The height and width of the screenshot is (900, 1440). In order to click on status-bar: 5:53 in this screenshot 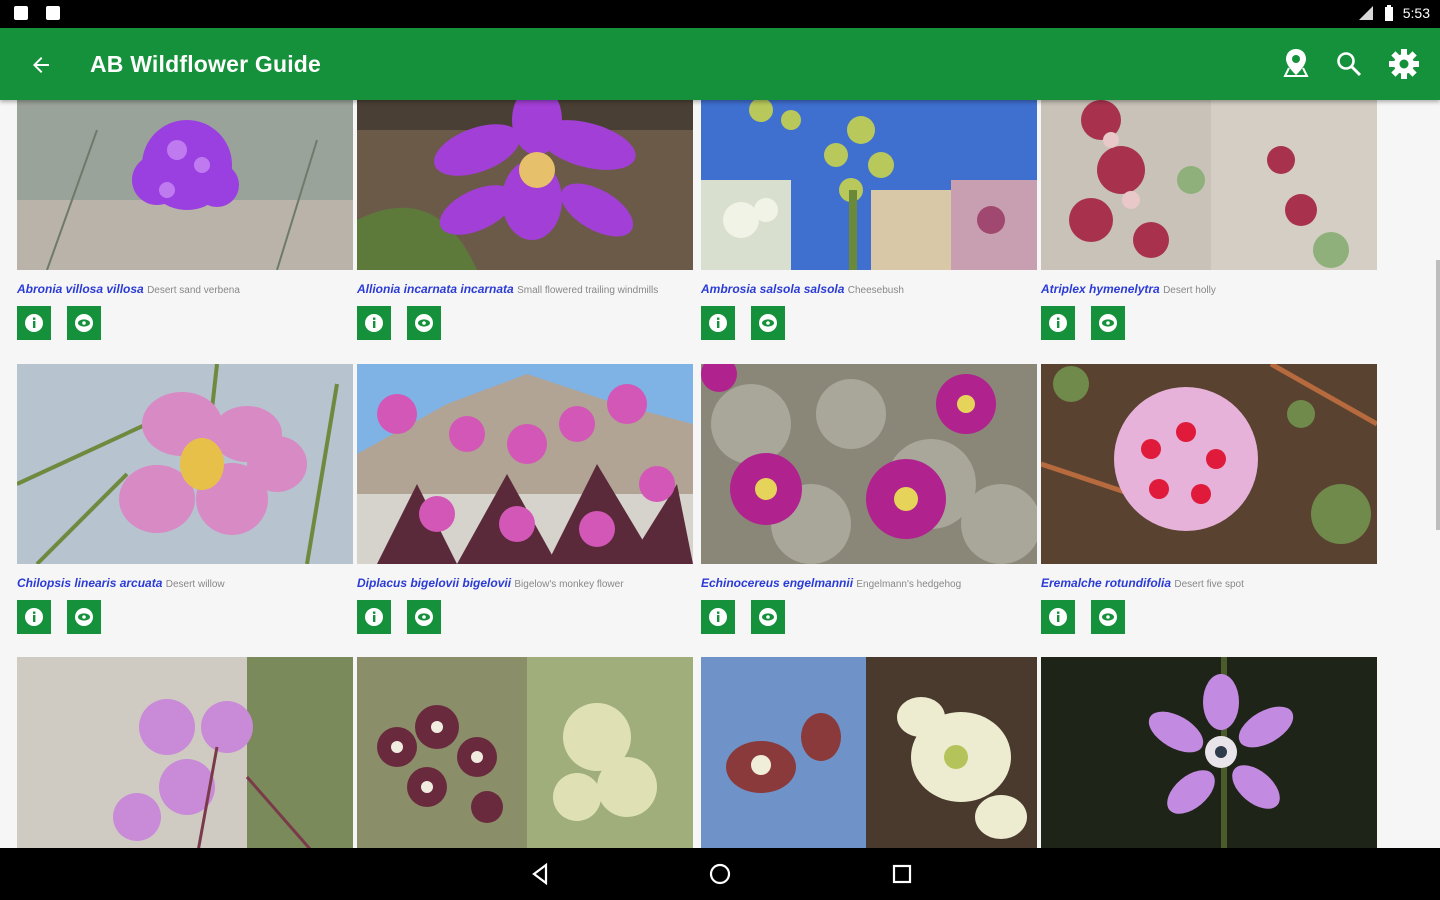, I will do `click(720, 14)`.